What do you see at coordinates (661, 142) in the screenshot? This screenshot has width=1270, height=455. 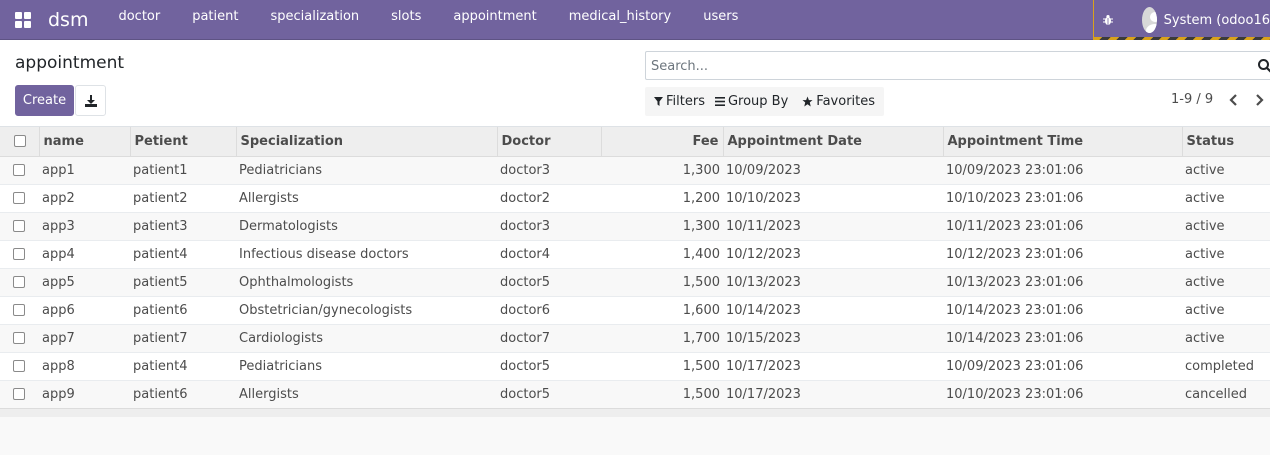 I see `column-header-fee: Fee` at bounding box center [661, 142].